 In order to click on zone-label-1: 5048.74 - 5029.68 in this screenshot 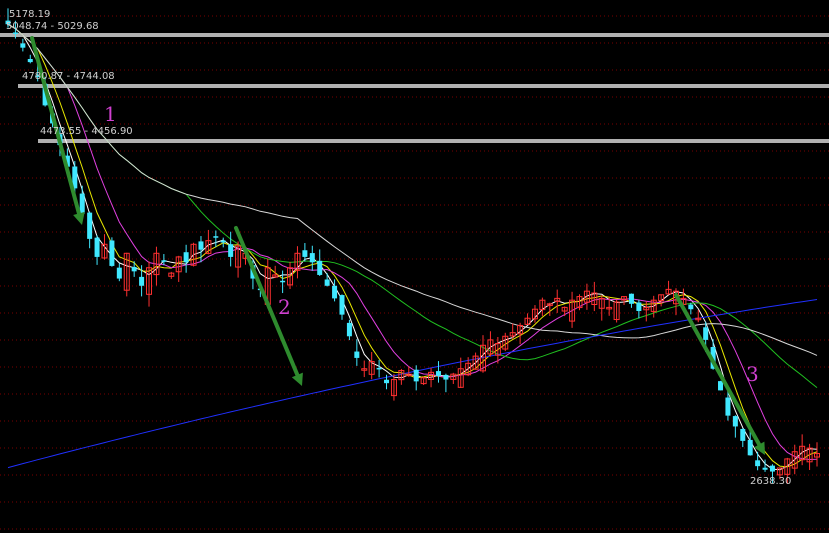, I will do `click(52, 26)`.